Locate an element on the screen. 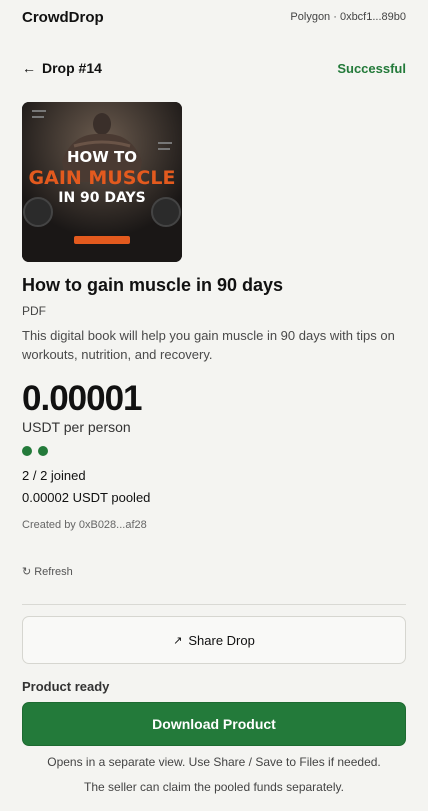 The image size is (428, 811). share-label: Share Drop is located at coordinates (221, 640).